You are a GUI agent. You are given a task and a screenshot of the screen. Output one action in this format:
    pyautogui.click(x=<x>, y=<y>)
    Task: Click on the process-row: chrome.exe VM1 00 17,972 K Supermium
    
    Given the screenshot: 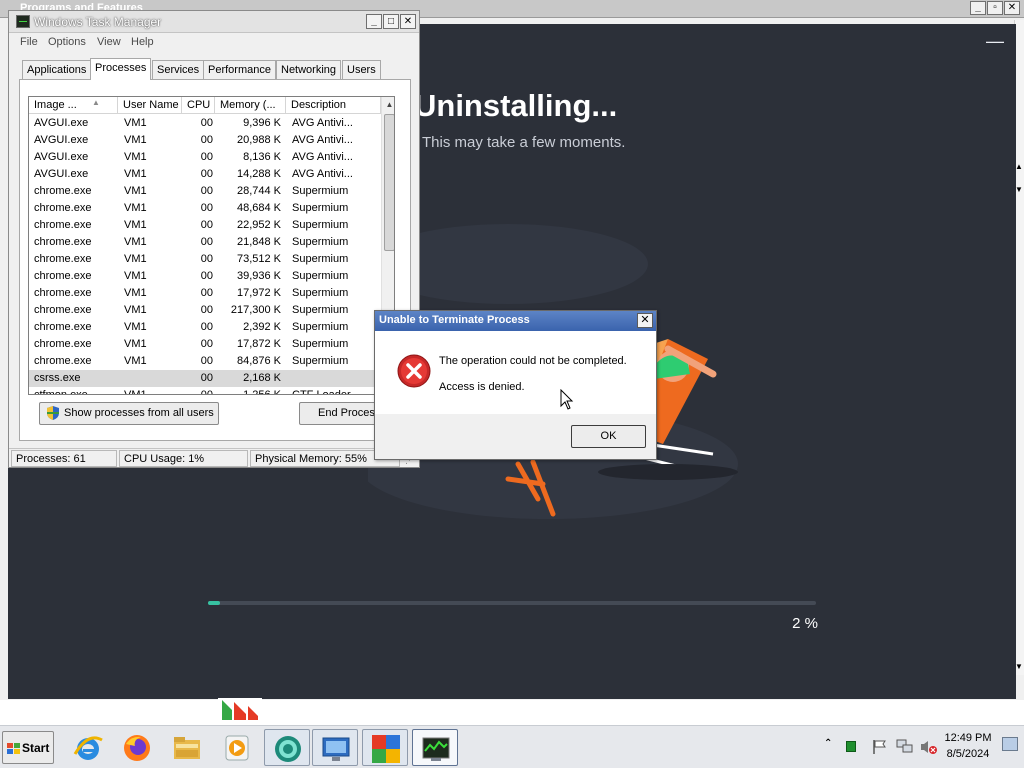 What is the action you would take?
    pyautogui.click(x=205, y=293)
    